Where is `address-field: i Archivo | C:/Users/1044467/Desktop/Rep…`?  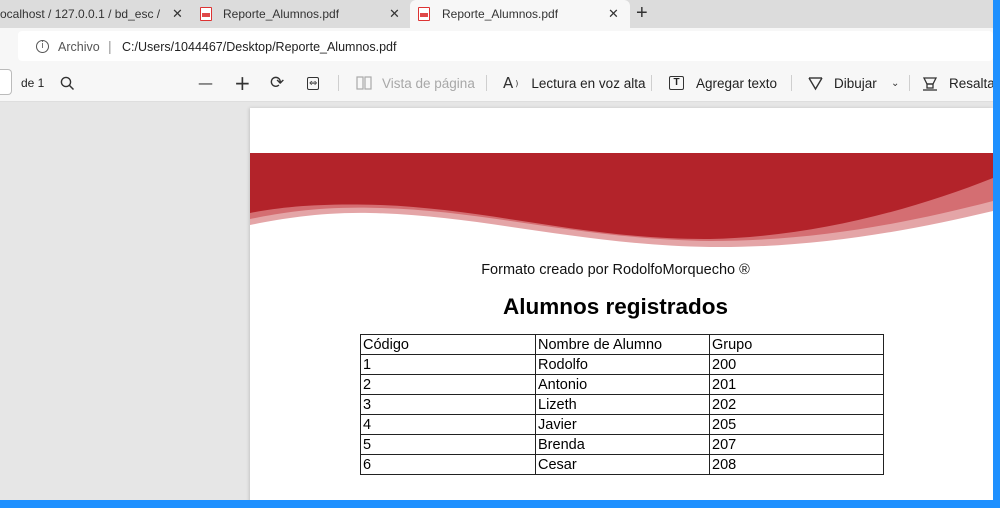 address-field: i Archivo | C:/Users/1044467/Desktop/Rep… is located at coordinates (505, 46).